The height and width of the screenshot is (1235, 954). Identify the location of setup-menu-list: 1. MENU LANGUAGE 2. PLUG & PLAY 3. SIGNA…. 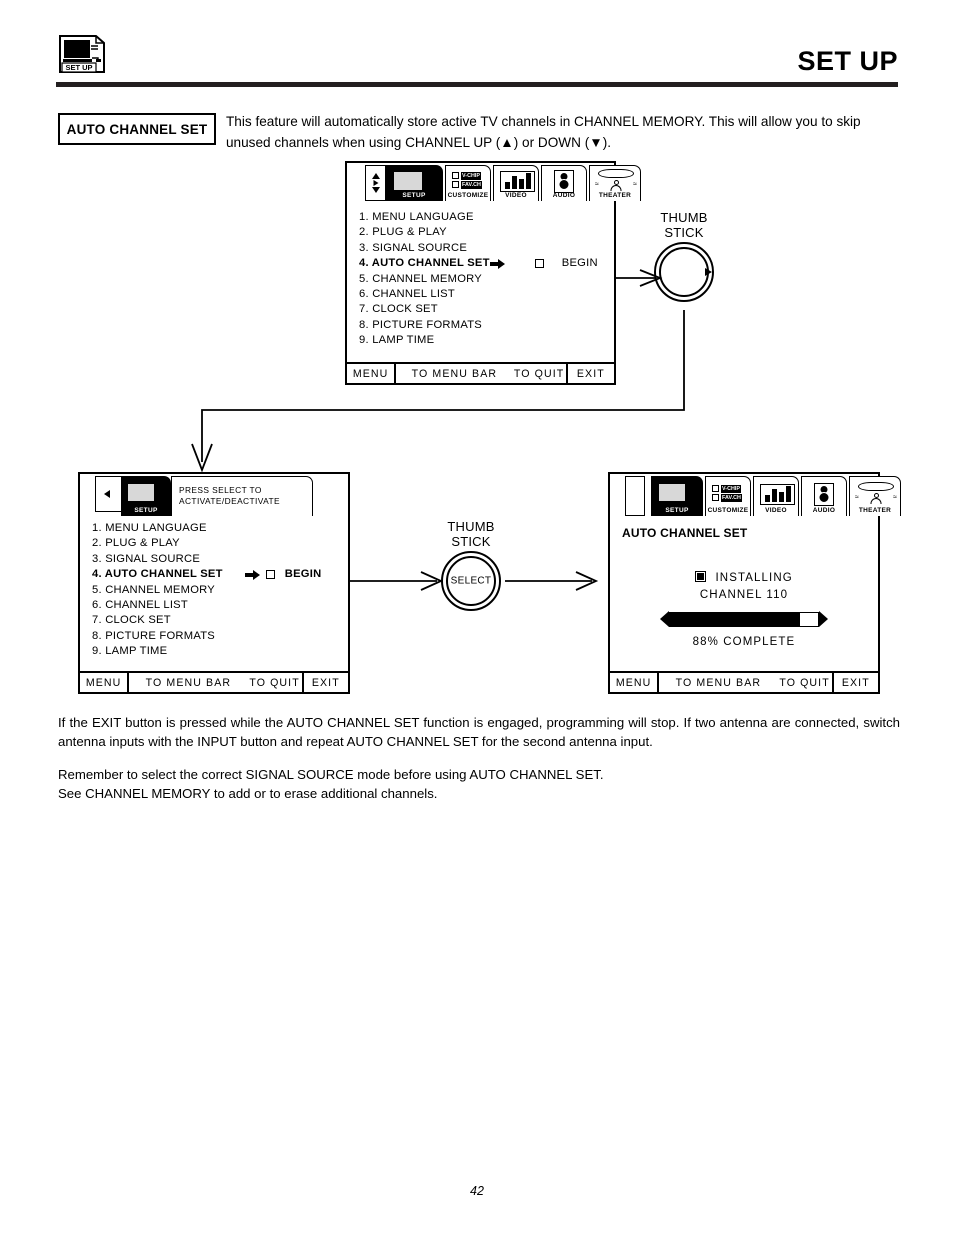
(214, 588).